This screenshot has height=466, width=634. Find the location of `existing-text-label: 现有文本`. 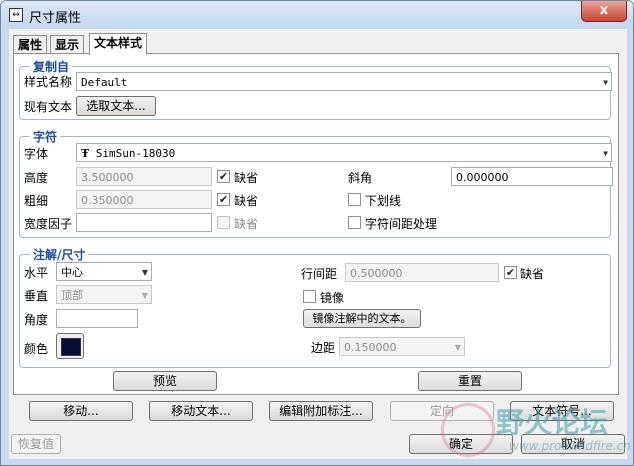

existing-text-label: 现有文本 is located at coordinates (48, 107).